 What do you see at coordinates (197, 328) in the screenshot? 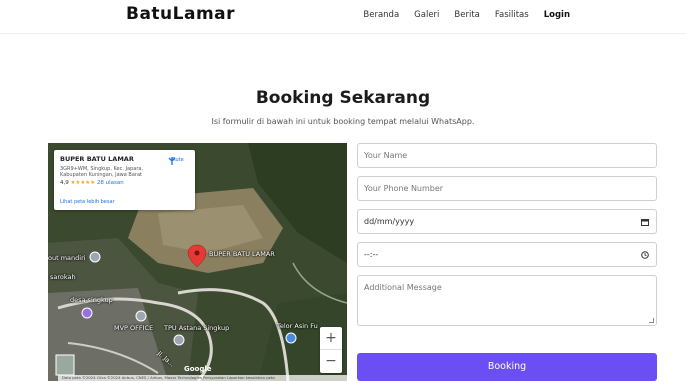
I see `map-label-tpu: TPU Astana Singkup` at bounding box center [197, 328].